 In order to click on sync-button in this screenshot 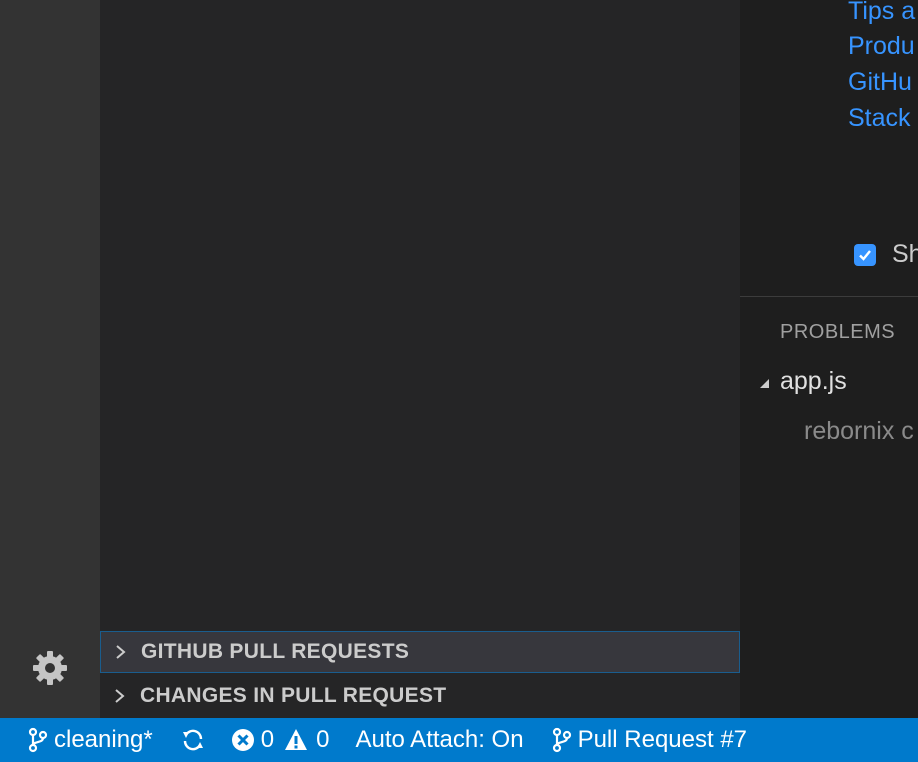, I will do `click(193, 740)`.